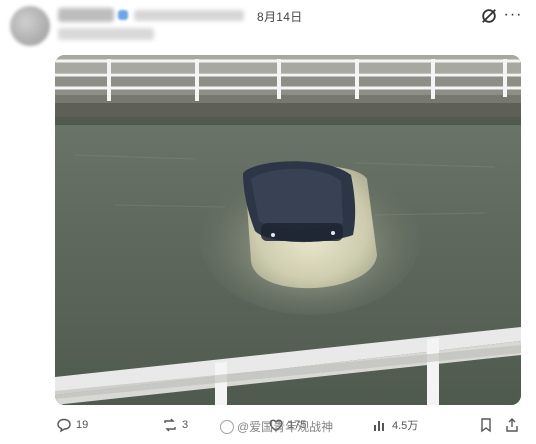  What do you see at coordinates (513, 15) in the screenshot?
I see `more-icon: ···` at bounding box center [513, 15].